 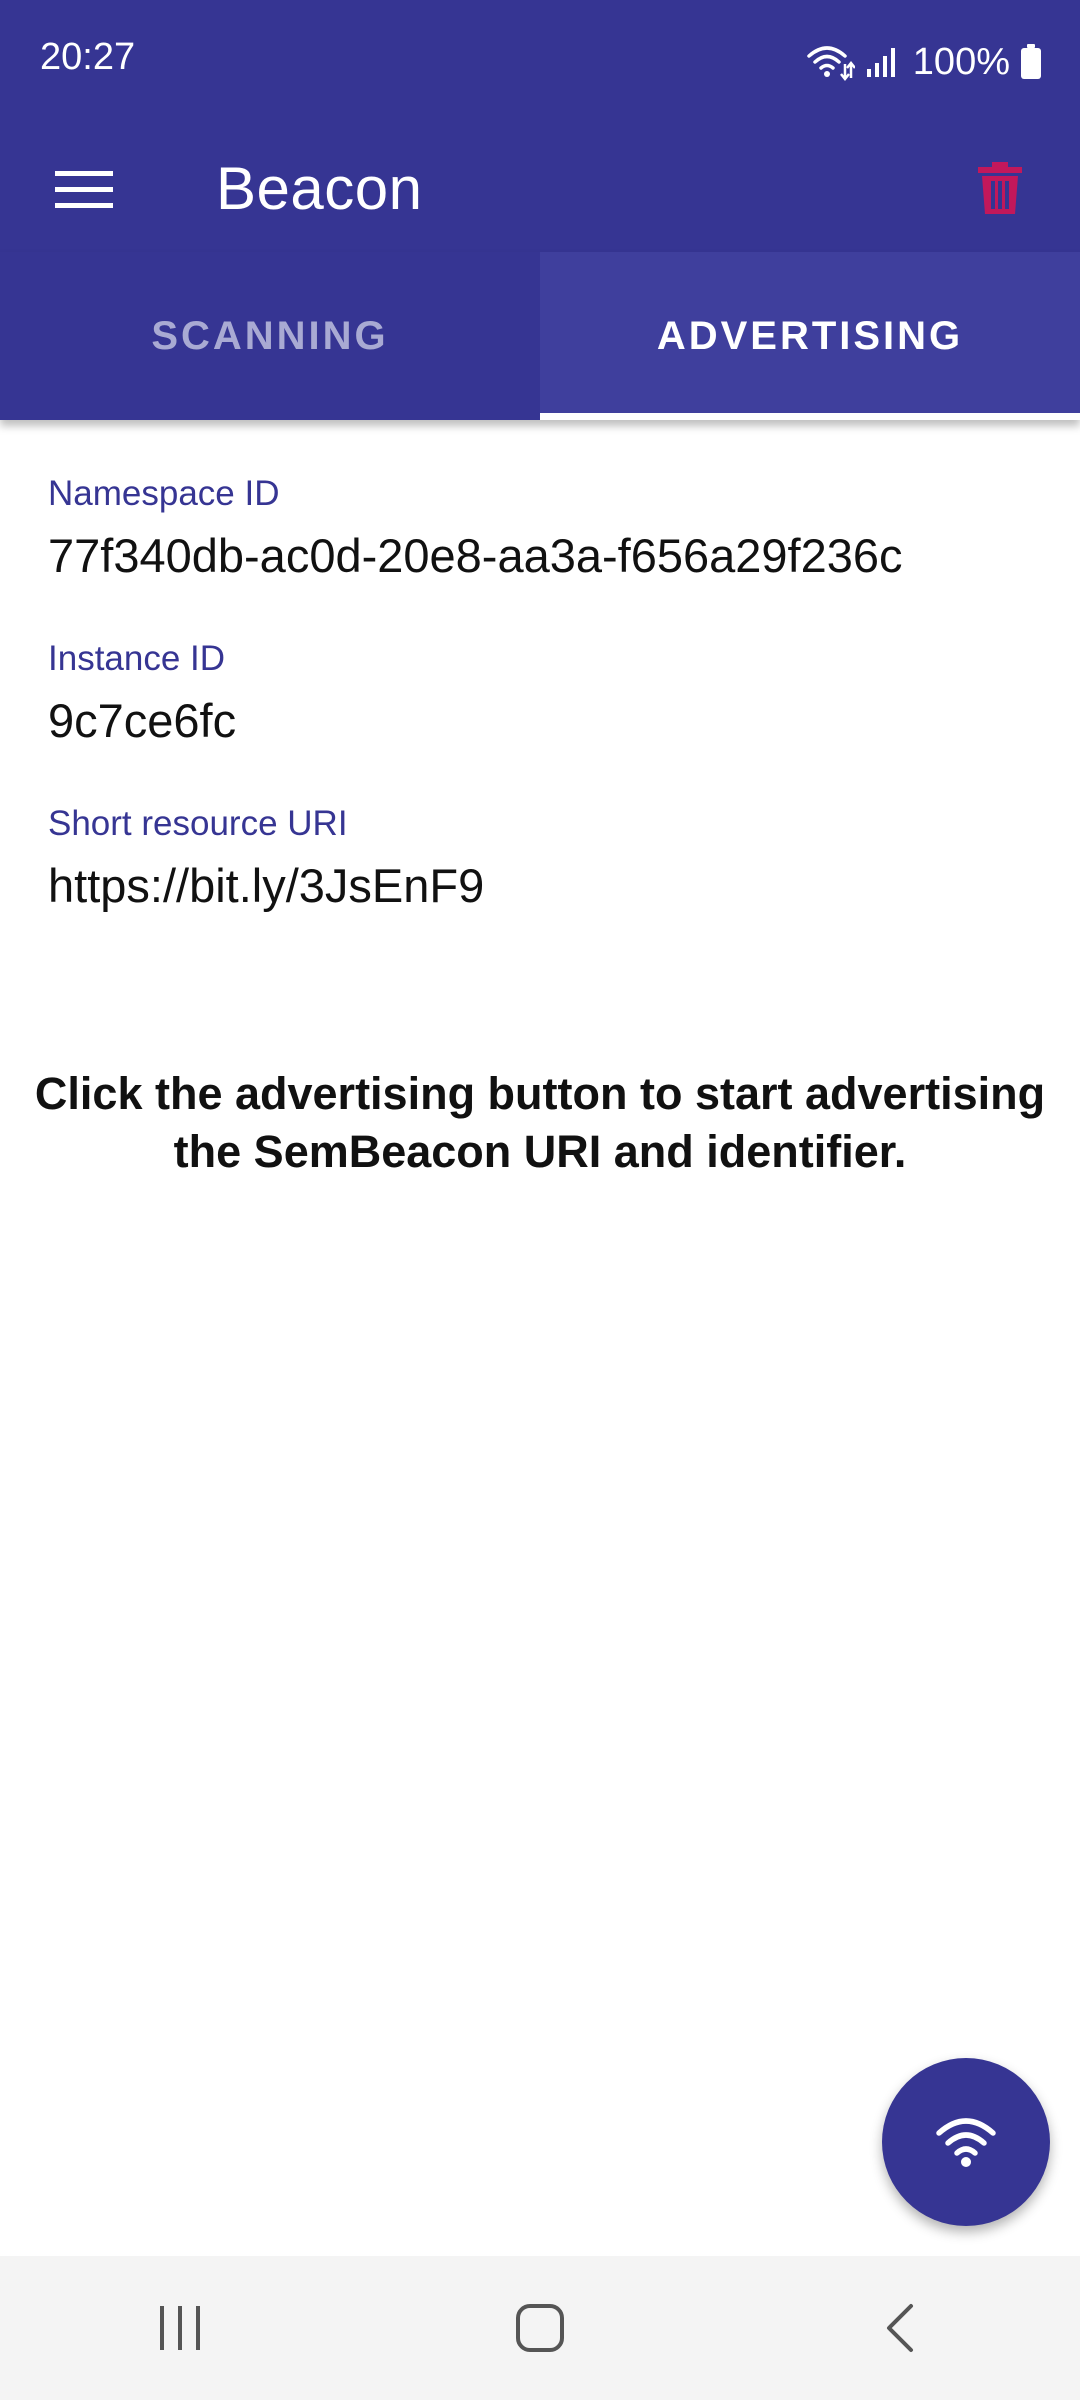 I want to click on system-nav-bar, so click(x=540, y=2328).